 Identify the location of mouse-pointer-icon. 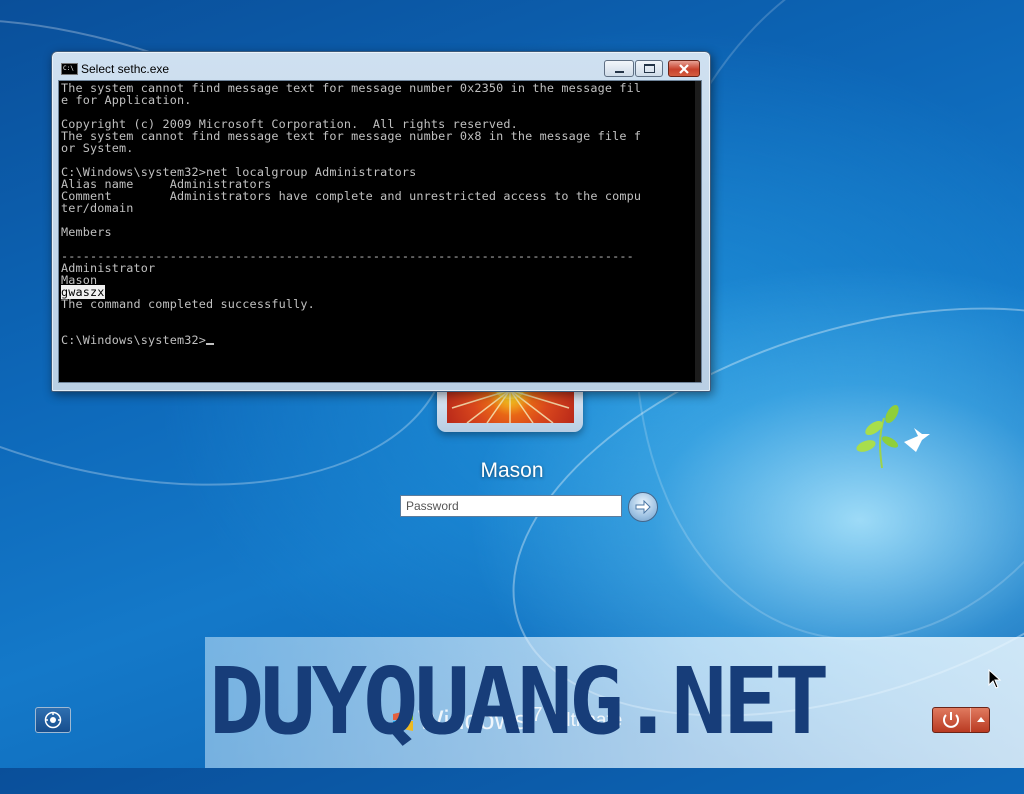
(995, 679).